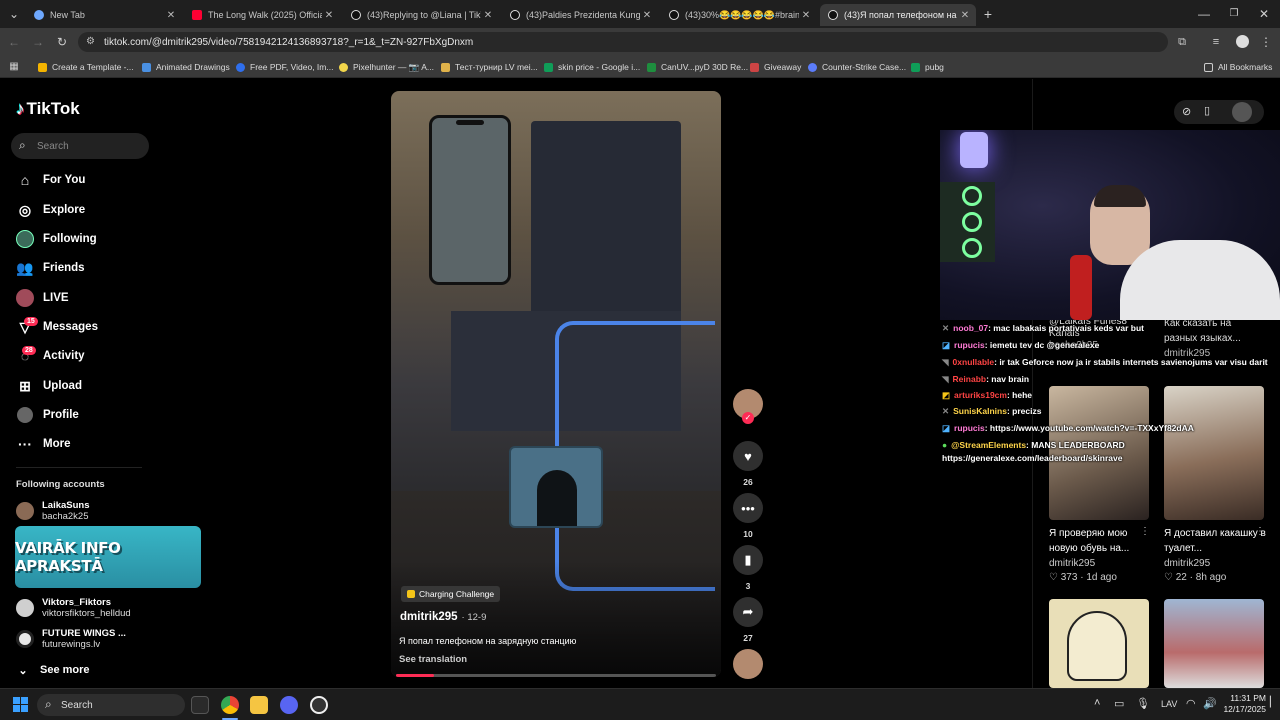 The image size is (1280, 720). I want to click on chevron-down-icon: ⌄, so click(23, 670).